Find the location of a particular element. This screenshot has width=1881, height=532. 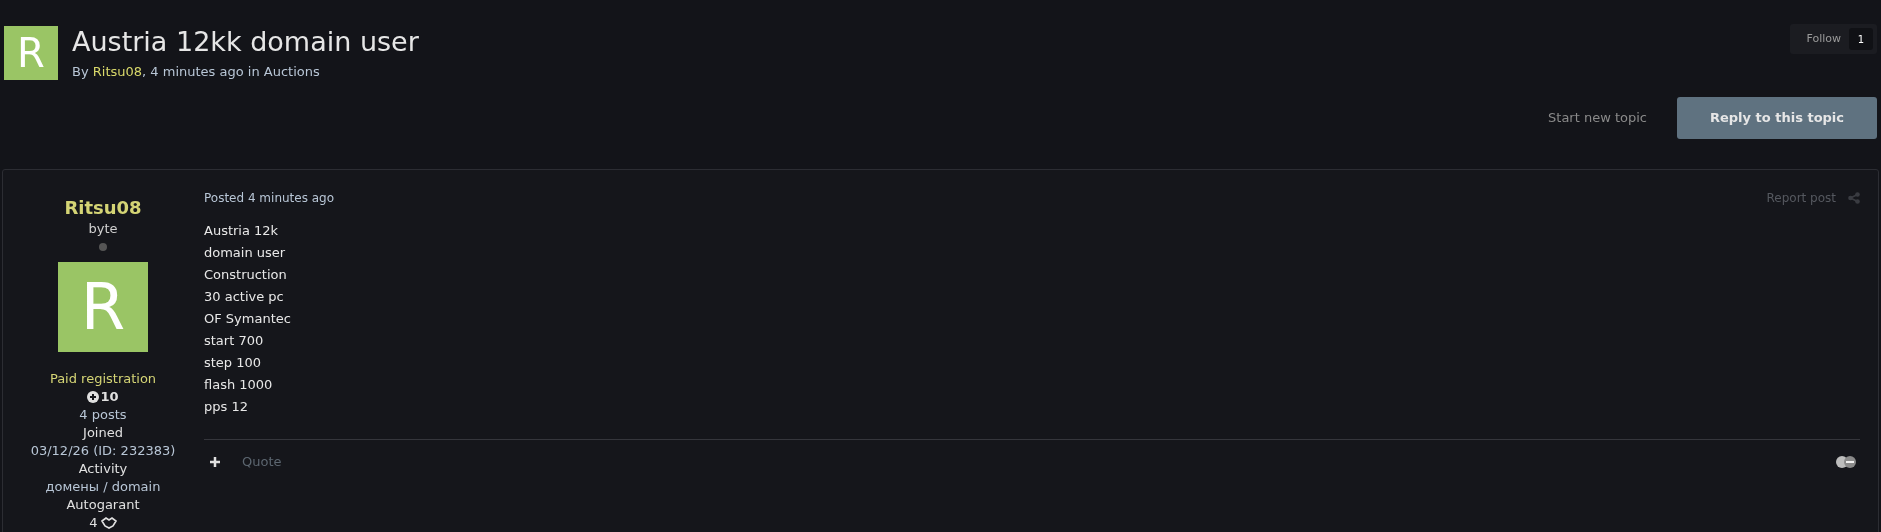

reply-button: Reply to this topic is located at coordinates (1777, 117).